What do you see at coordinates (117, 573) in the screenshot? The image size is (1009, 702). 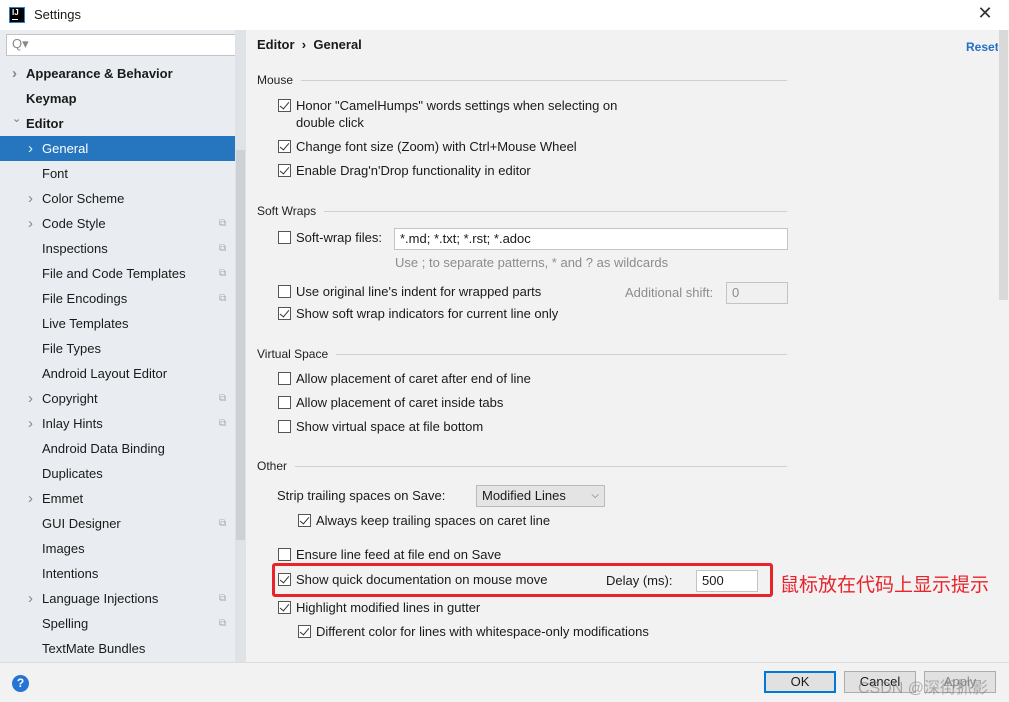 I see `sidebar-item-intentions: Intentions` at bounding box center [117, 573].